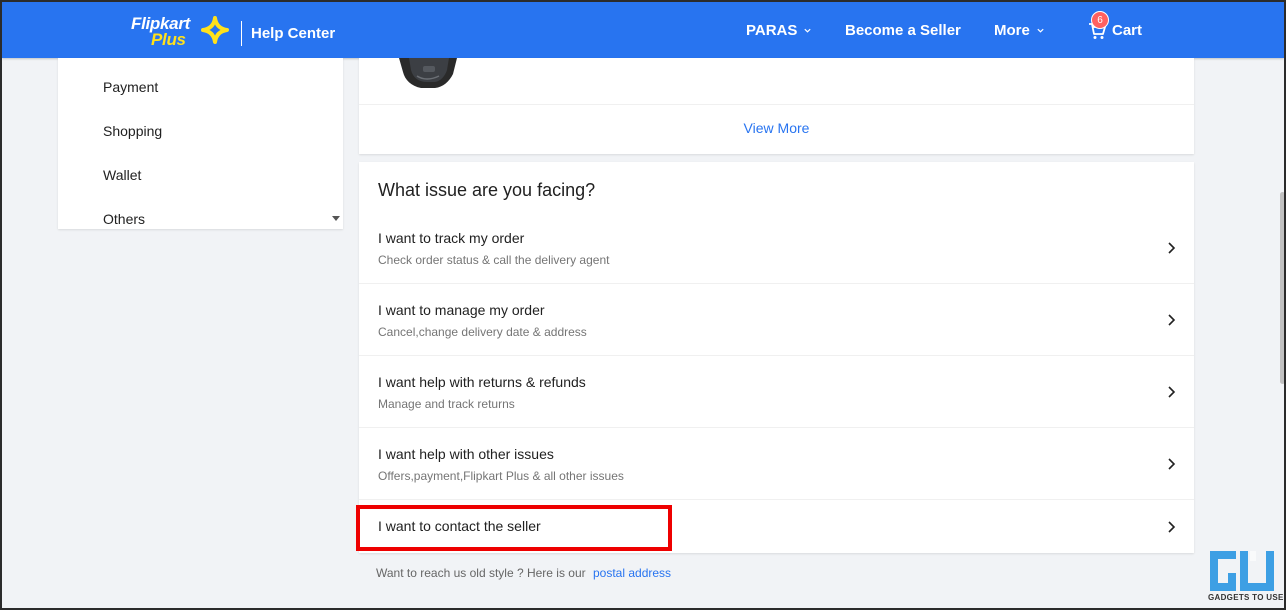 This screenshot has width=1286, height=610. I want to click on plus-star-icon, so click(215, 30).